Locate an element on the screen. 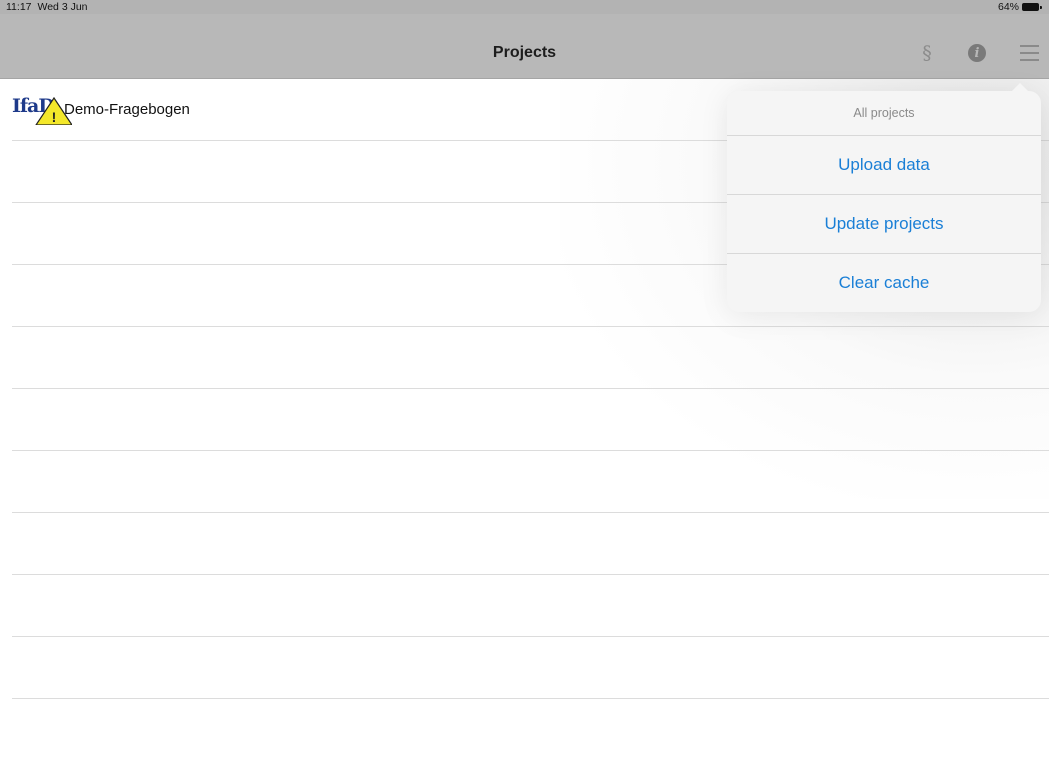 The image size is (1049, 760). status-date: Wed 3 Jun is located at coordinates (62, 7).